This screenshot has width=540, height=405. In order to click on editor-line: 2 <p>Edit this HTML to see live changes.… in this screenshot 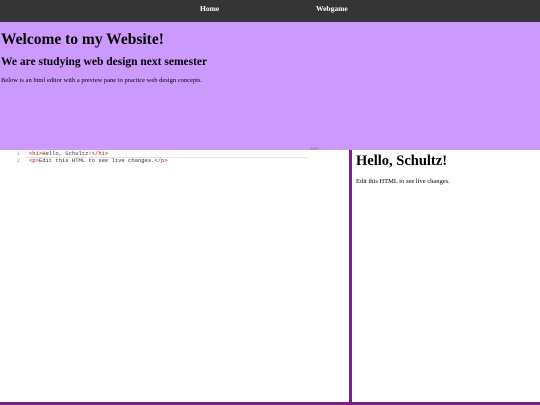, I will do `click(165, 160)`.